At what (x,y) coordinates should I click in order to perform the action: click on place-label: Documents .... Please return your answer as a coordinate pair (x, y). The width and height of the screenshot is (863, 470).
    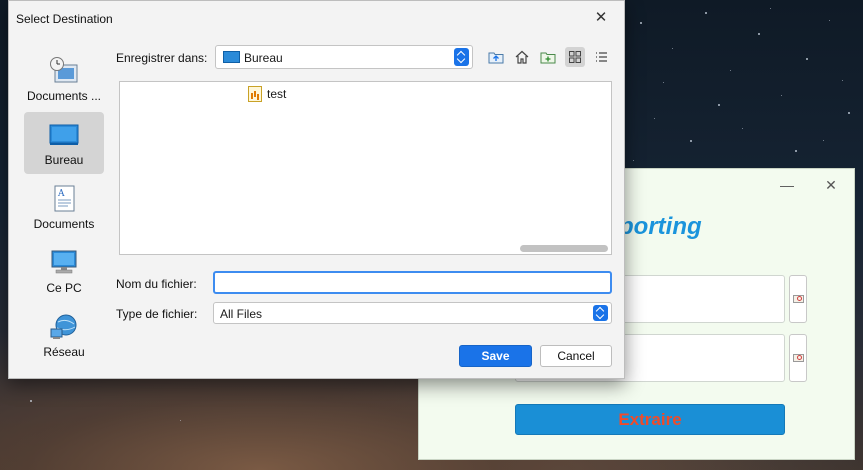
    Looking at the image, I should click on (64, 96).